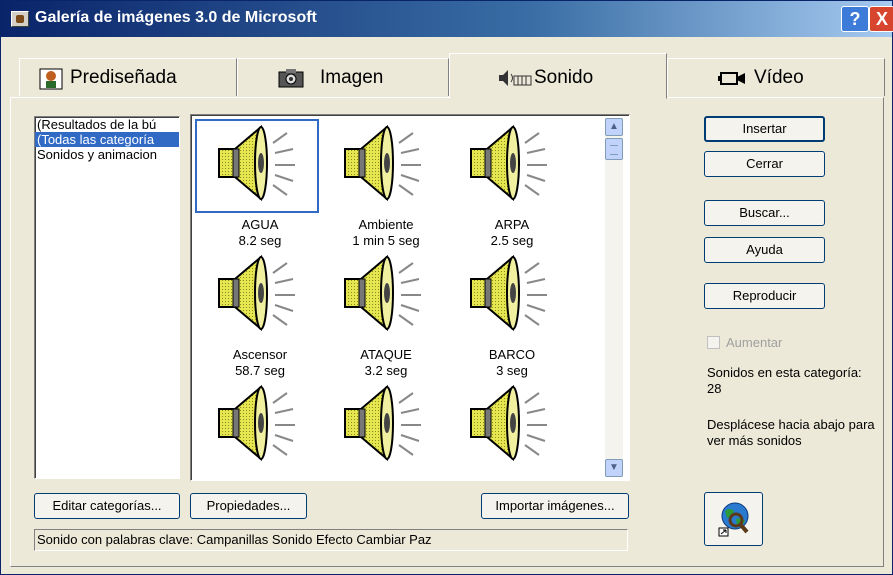  I want to click on tab-label: Prediseñada, so click(123, 77).